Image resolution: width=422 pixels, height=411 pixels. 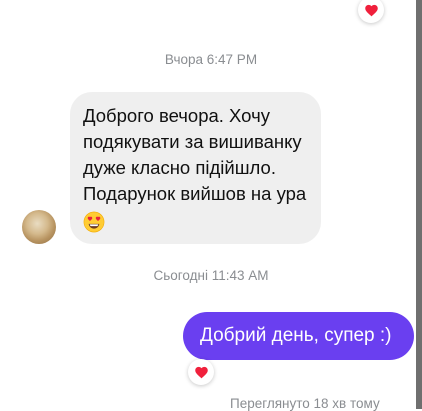 I want to click on outgoing-message-bubble: Добрий день, супер :), so click(x=298, y=336).